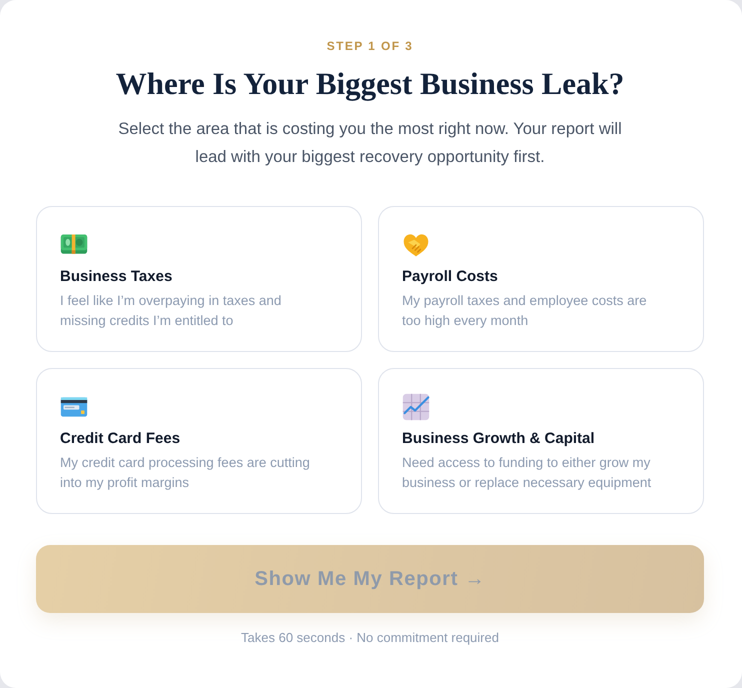 The image size is (742, 688). Describe the element at coordinates (370, 638) in the screenshot. I see `footnote-text: Takes 60 seconds · No commitment required` at that location.